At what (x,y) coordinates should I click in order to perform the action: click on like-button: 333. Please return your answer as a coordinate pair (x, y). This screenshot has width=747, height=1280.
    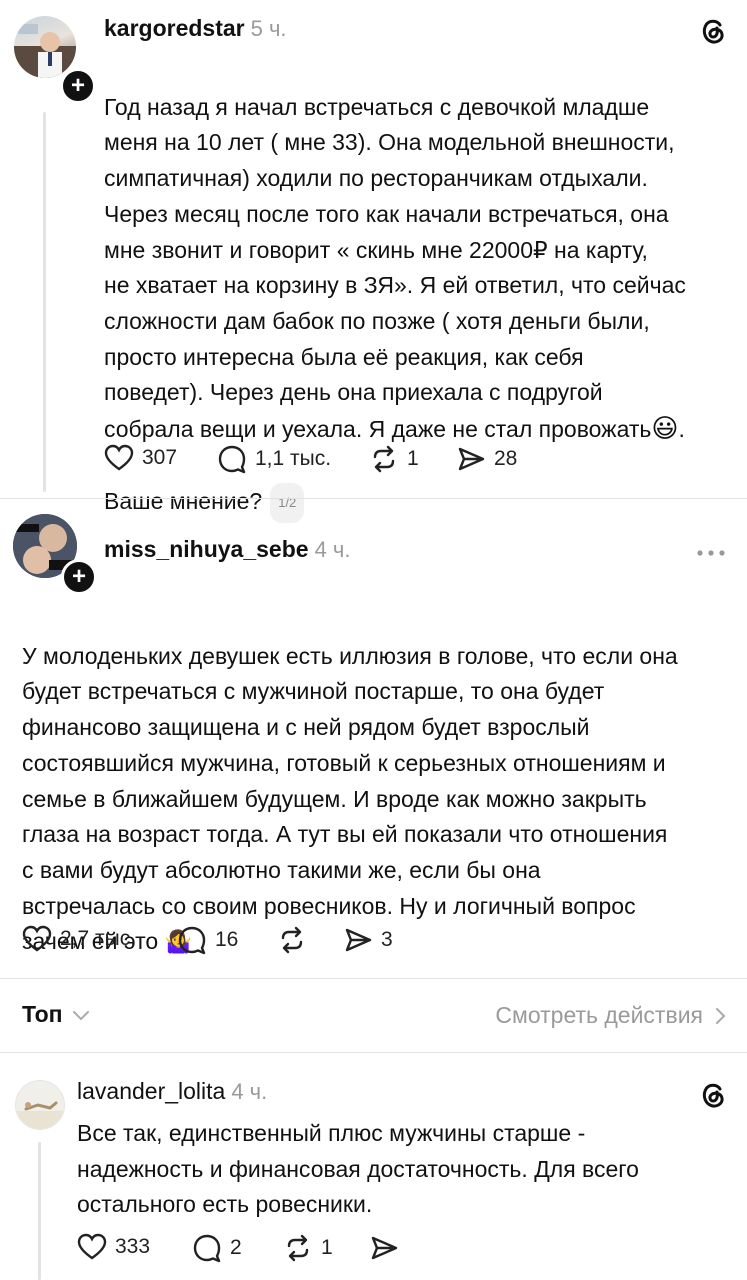
    Looking at the image, I should click on (113, 1247).